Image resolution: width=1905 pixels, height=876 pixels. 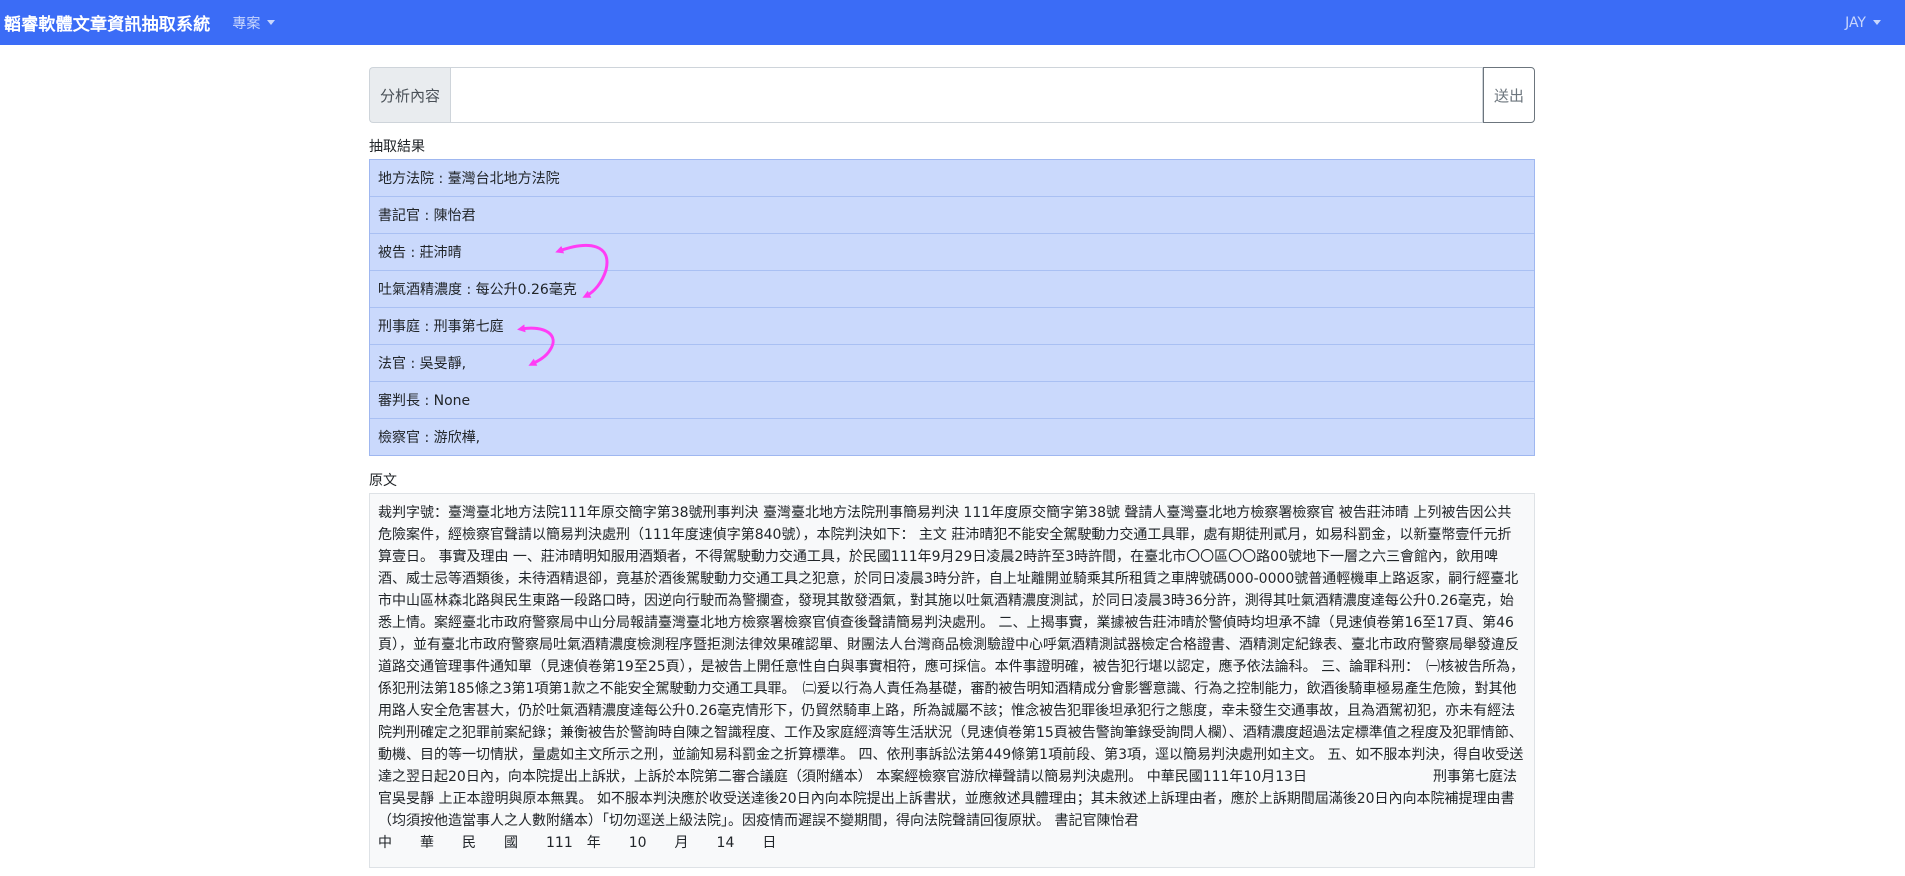 What do you see at coordinates (577, 843) in the screenshot?
I see `original-date-line: 中 華 民 國 111 年 10 月 14 日` at bounding box center [577, 843].